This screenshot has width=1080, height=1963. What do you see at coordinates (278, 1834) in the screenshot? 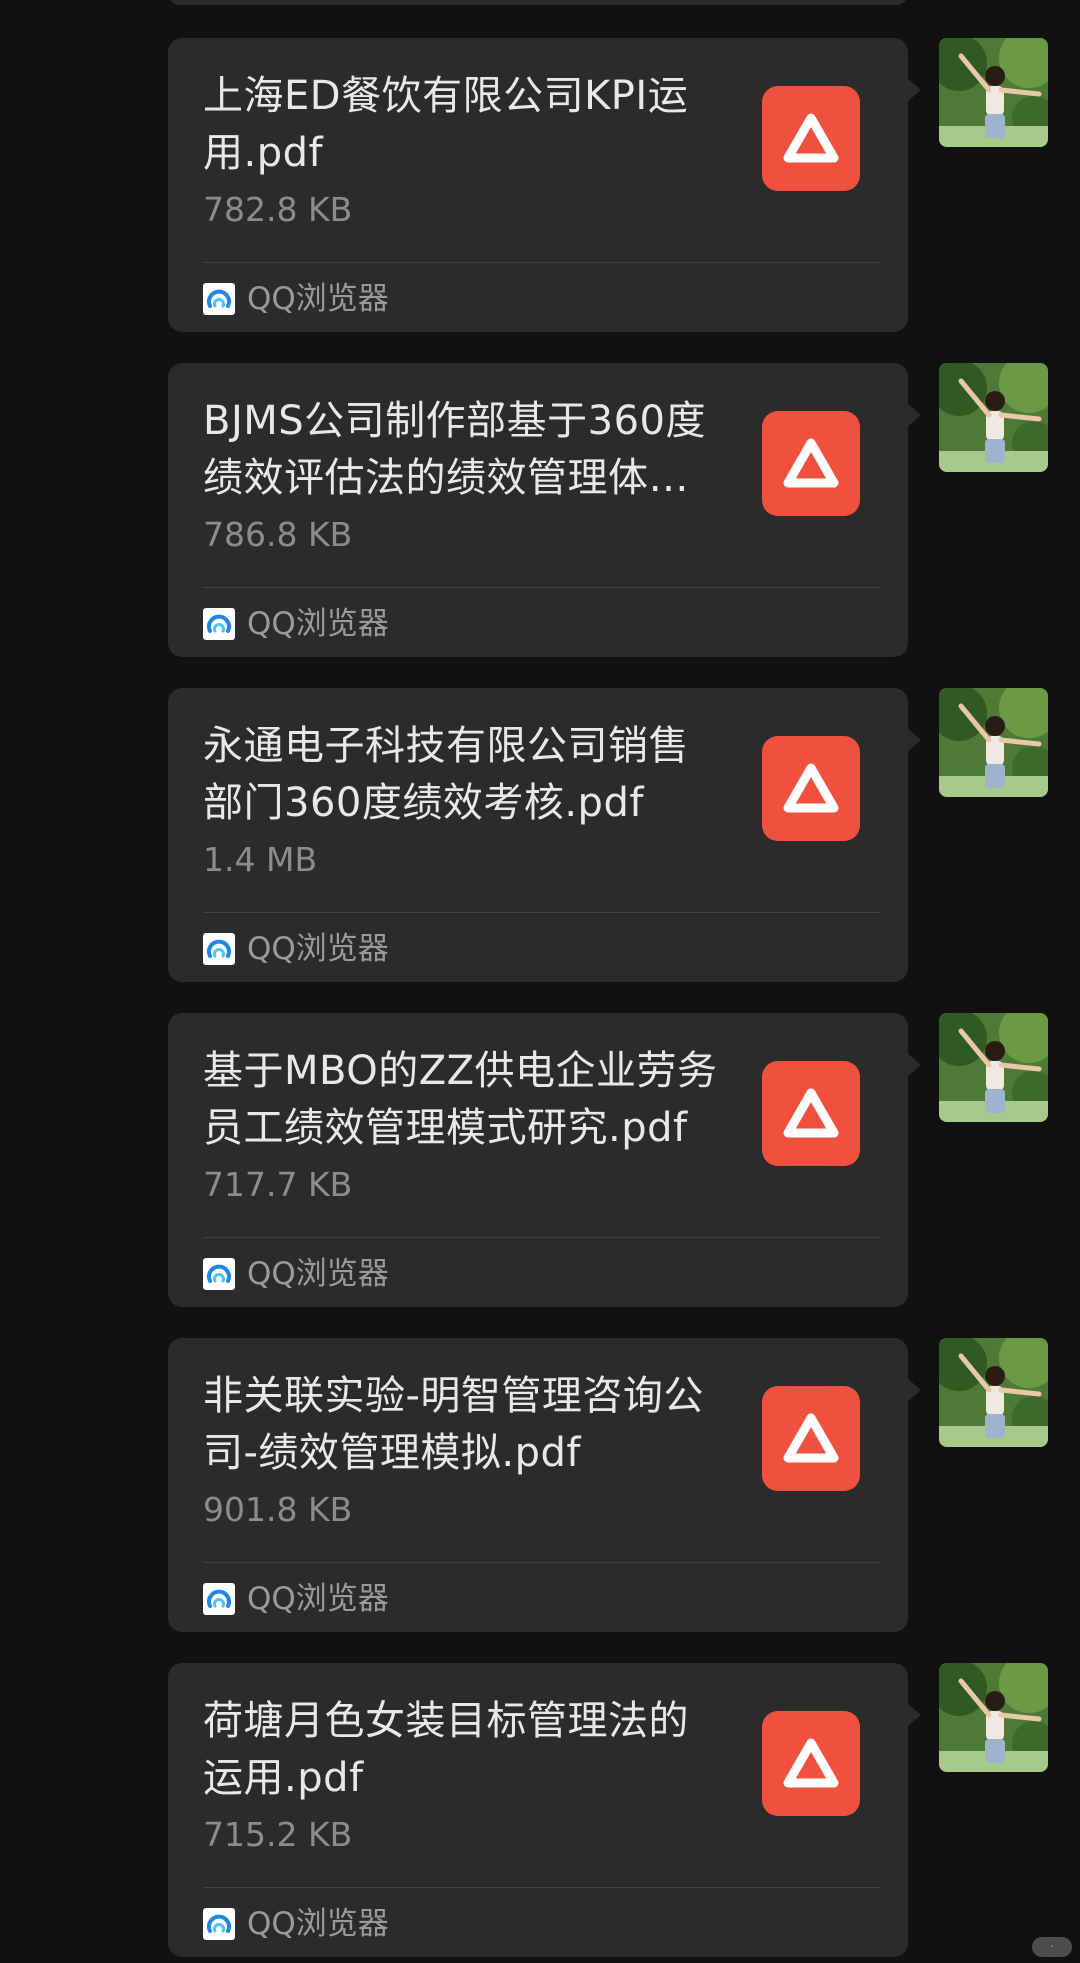
I see `file-size: 715.2 KB` at bounding box center [278, 1834].